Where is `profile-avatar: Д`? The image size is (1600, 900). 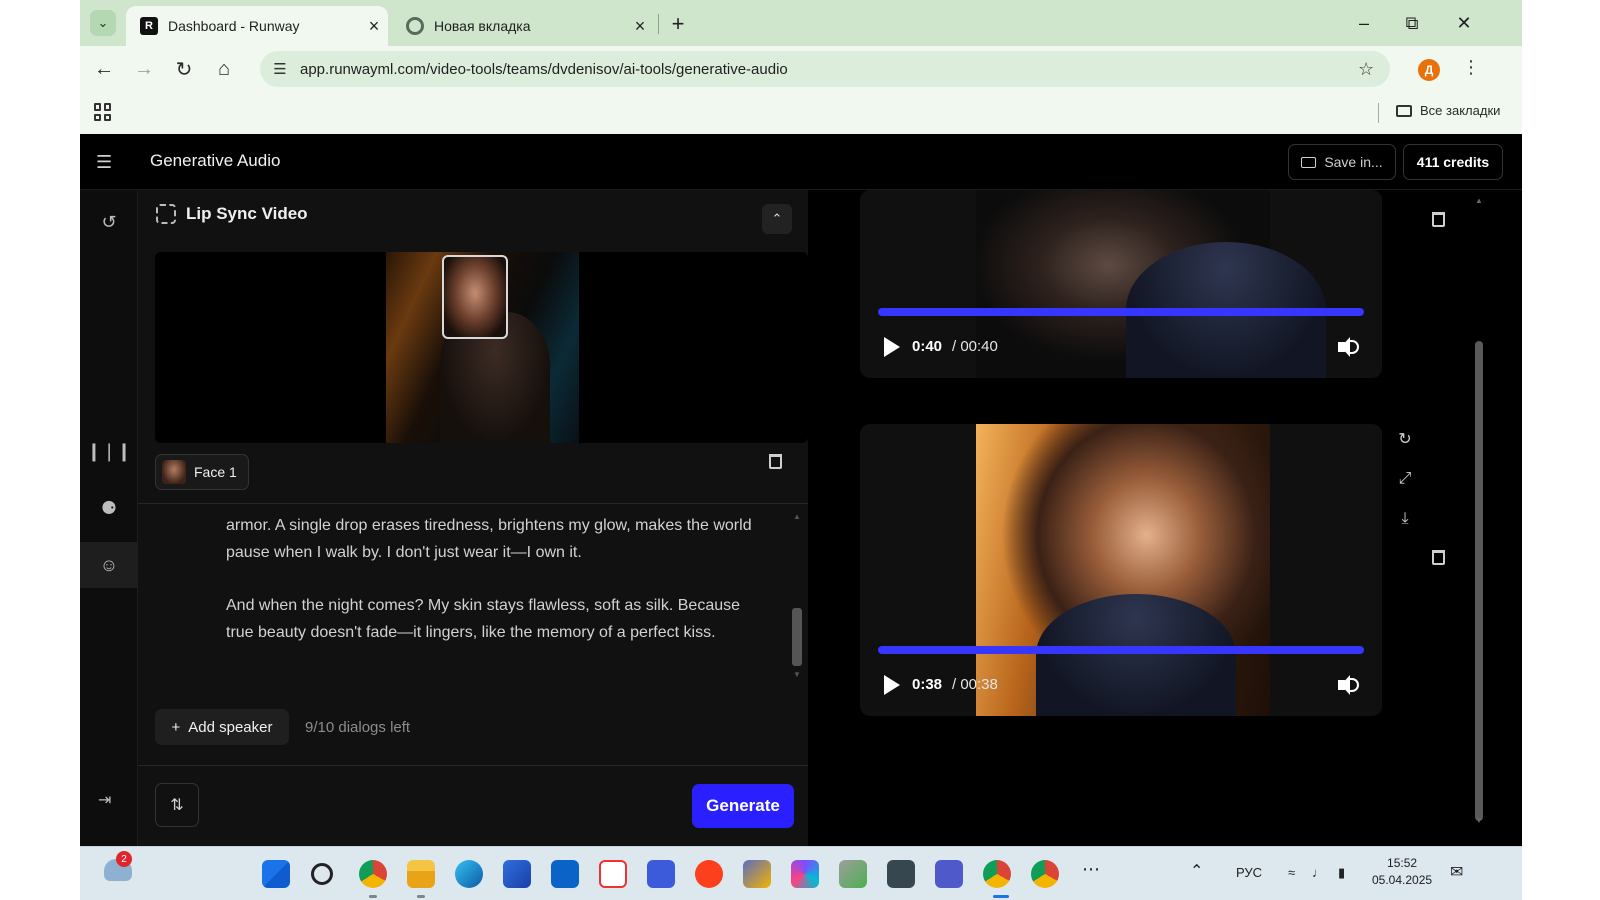
profile-avatar: Д is located at coordinates (1429, 70).